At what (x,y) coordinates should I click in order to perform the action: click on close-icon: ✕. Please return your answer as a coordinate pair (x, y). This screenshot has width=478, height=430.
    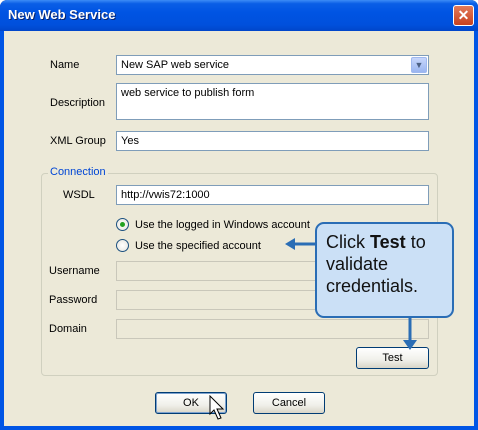
    Looking at the image, I should click on (463, 15).